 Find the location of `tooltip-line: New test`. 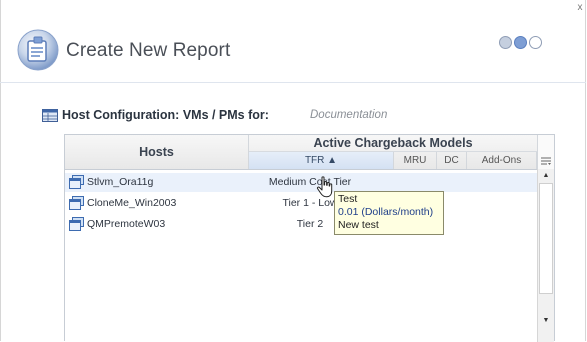

tooltip-line: New test is located at coordinates (358, 225).